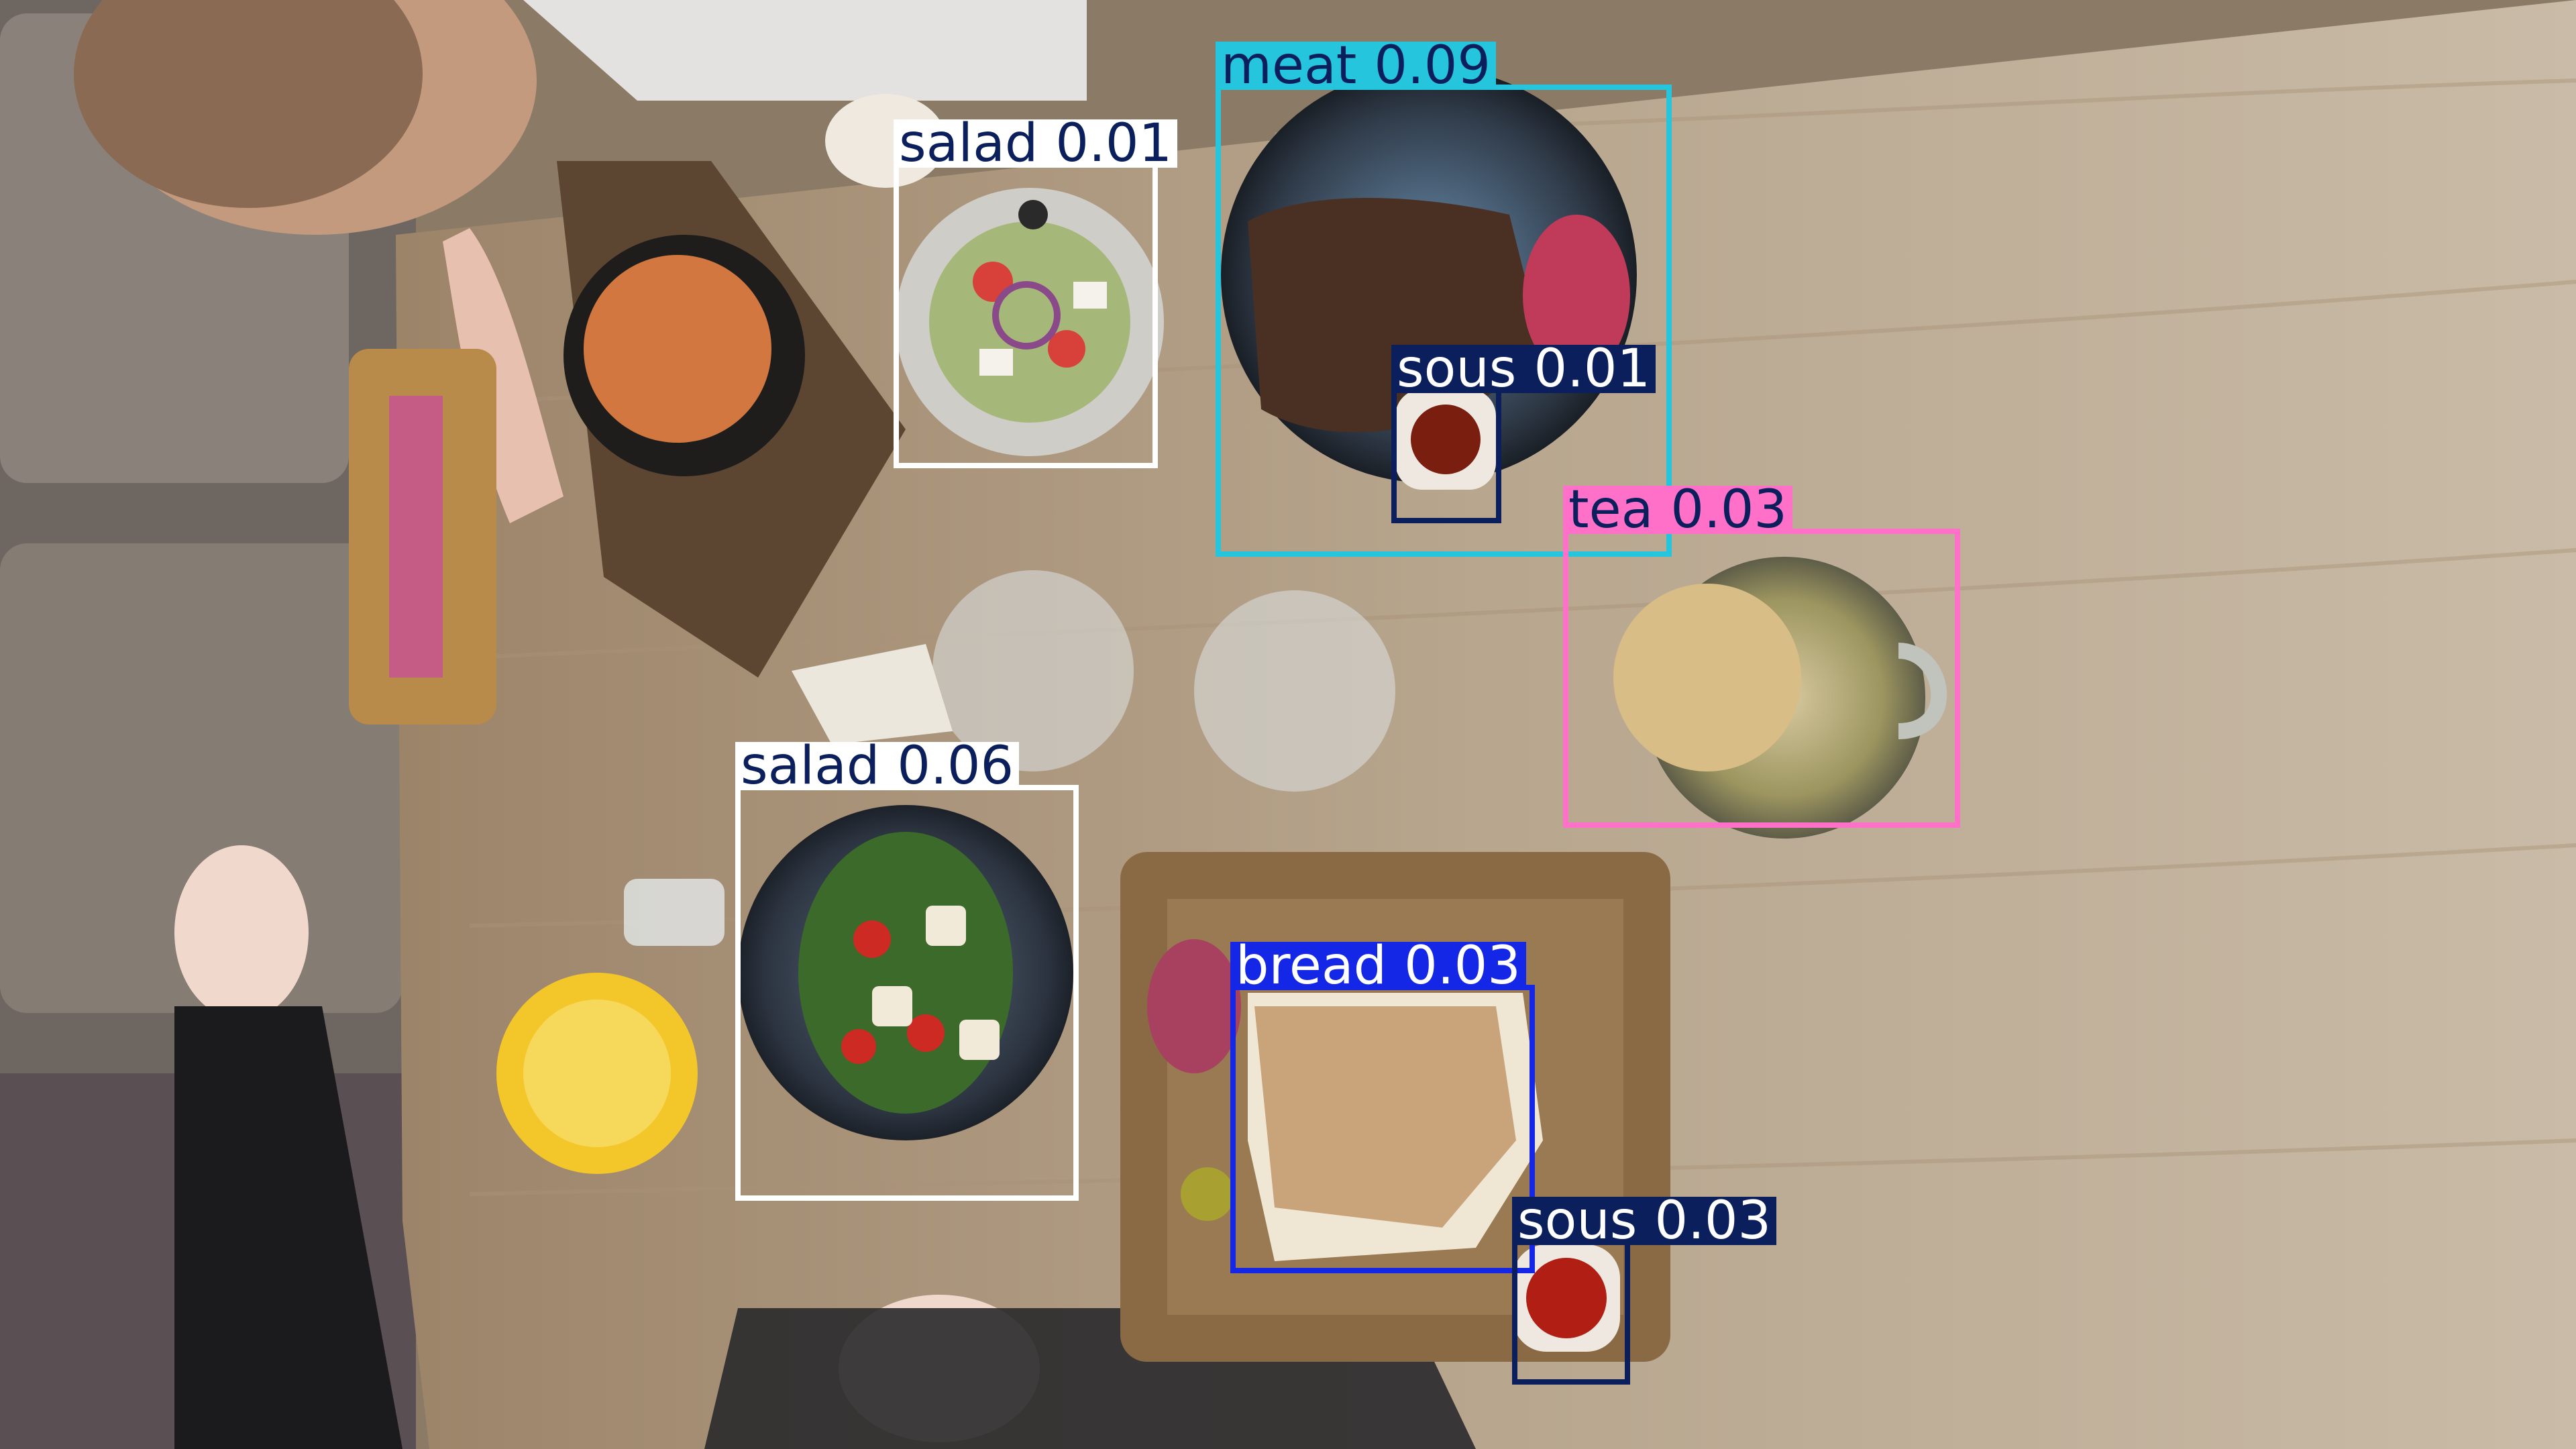 Image resolution: width=2576 pixels, height=1449 pixels. I want to click on detection-sous-2: sous 0.03, so click(1644, 1290).